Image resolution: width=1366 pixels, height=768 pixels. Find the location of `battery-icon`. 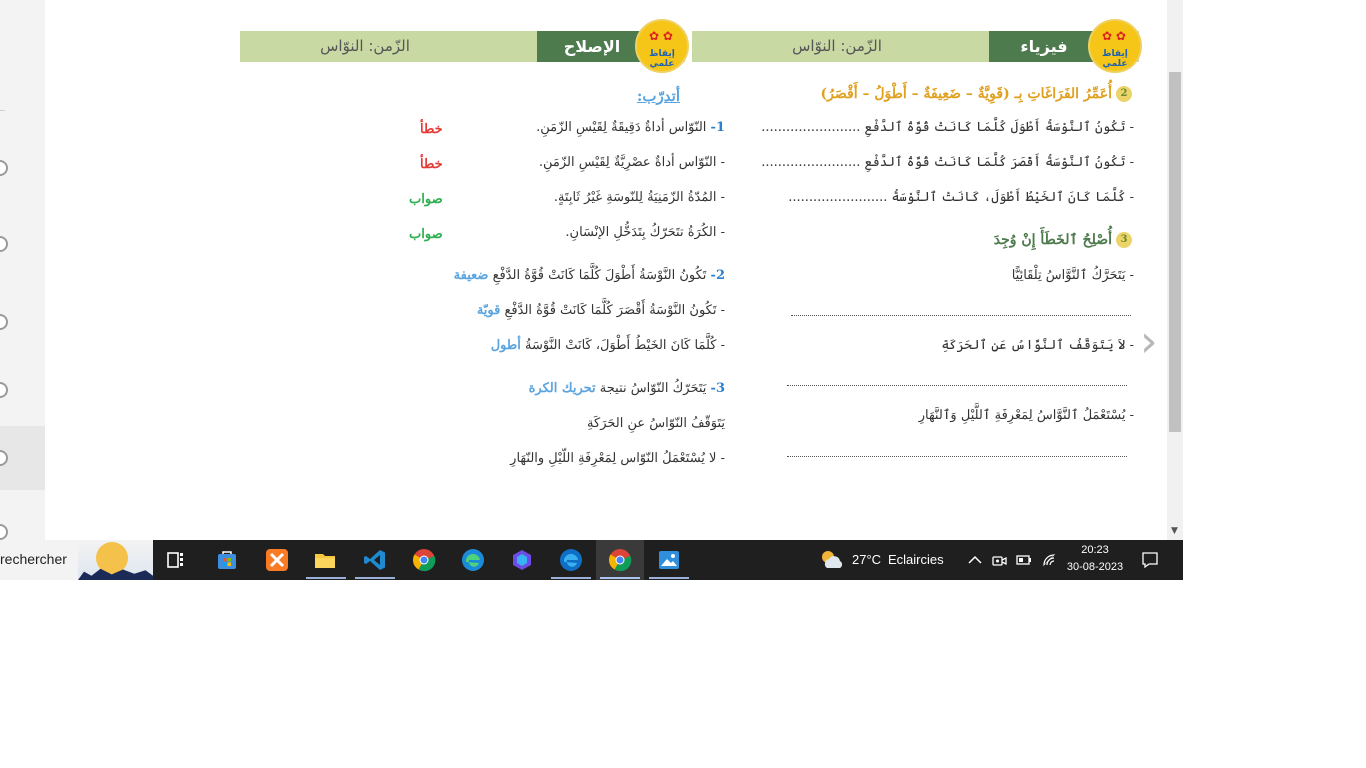

battery-icon is located at coordinates (1024, 560).